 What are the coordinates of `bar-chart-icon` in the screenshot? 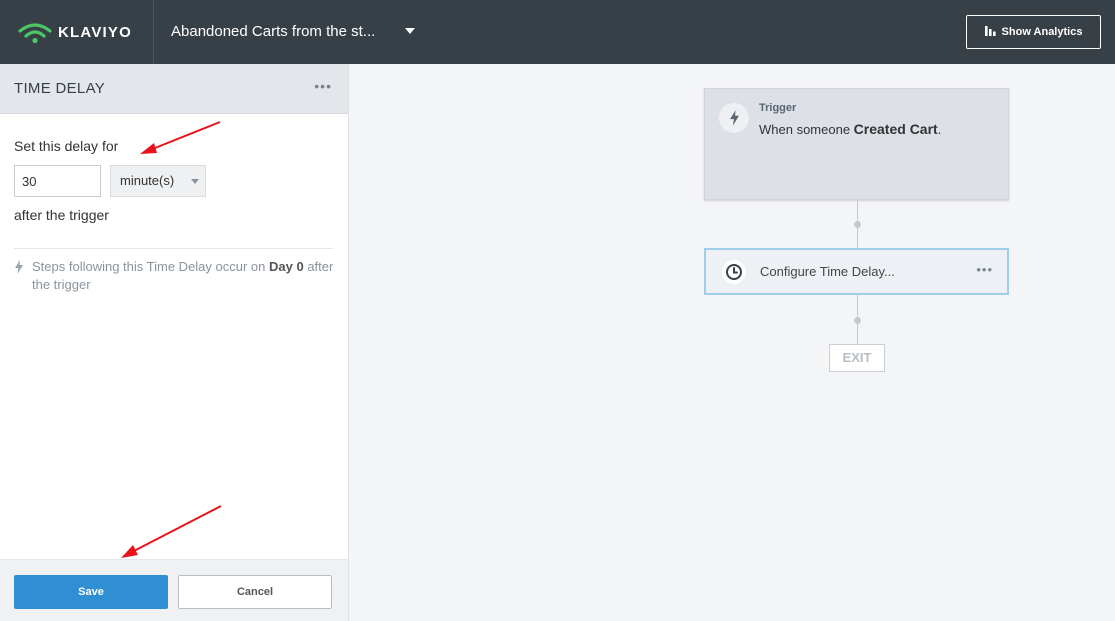 It's located at (990, 32).